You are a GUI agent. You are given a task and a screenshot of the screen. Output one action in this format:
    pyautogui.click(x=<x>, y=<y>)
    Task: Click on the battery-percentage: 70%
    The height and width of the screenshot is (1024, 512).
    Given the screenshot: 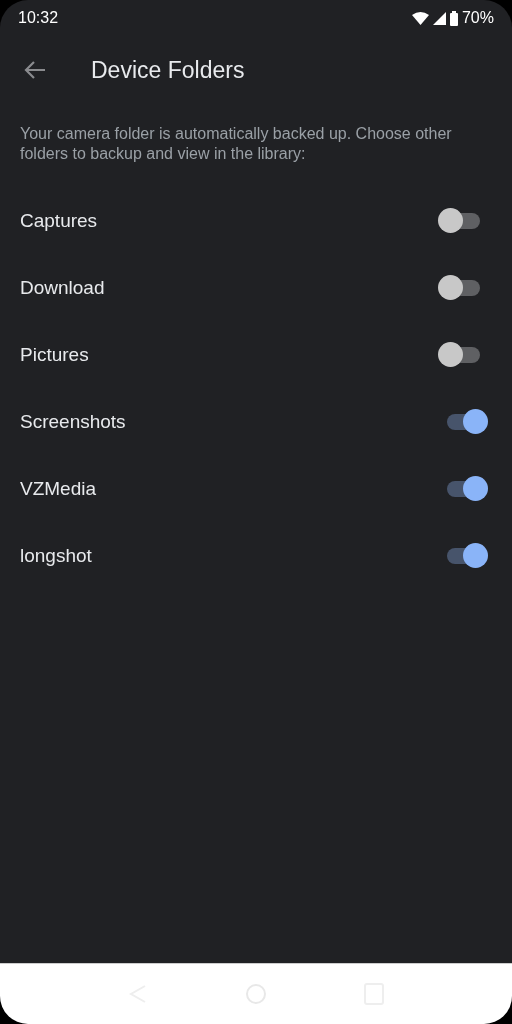 What is the action you would take?
    pyautogui.click(x=477, y=18)
    